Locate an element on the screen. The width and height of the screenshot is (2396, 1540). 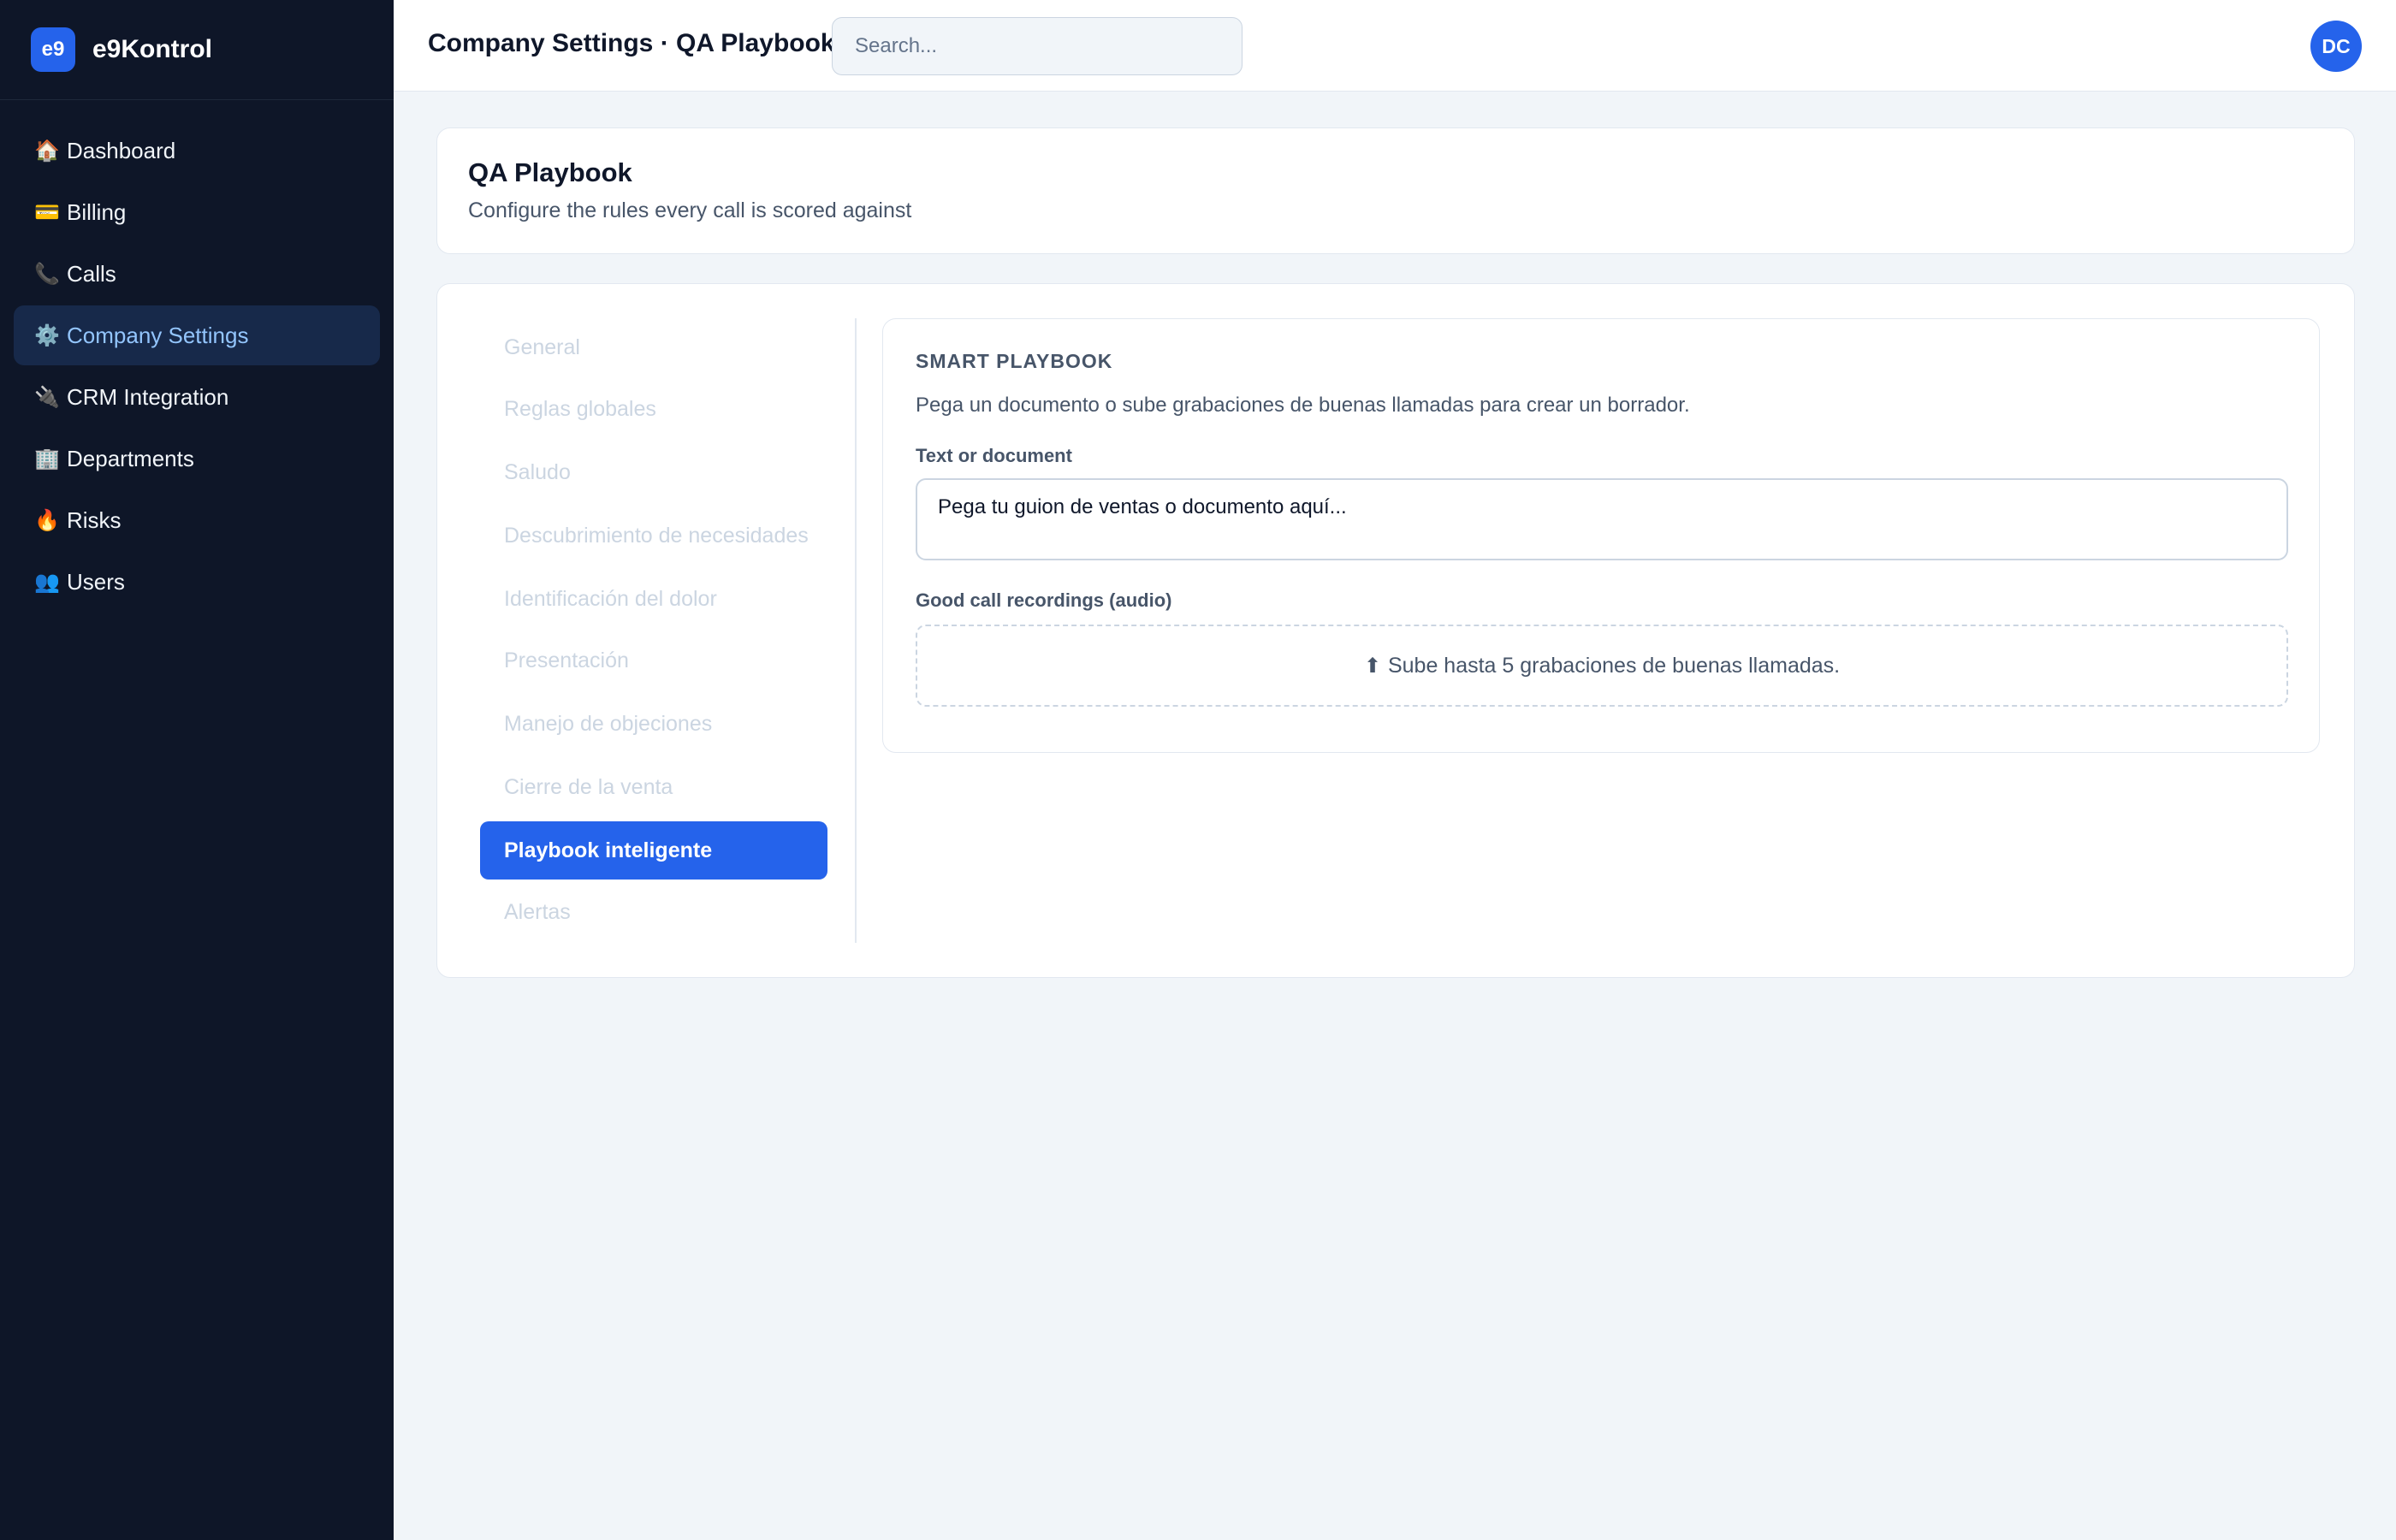
search-input is located at coordinates (1037, 46).